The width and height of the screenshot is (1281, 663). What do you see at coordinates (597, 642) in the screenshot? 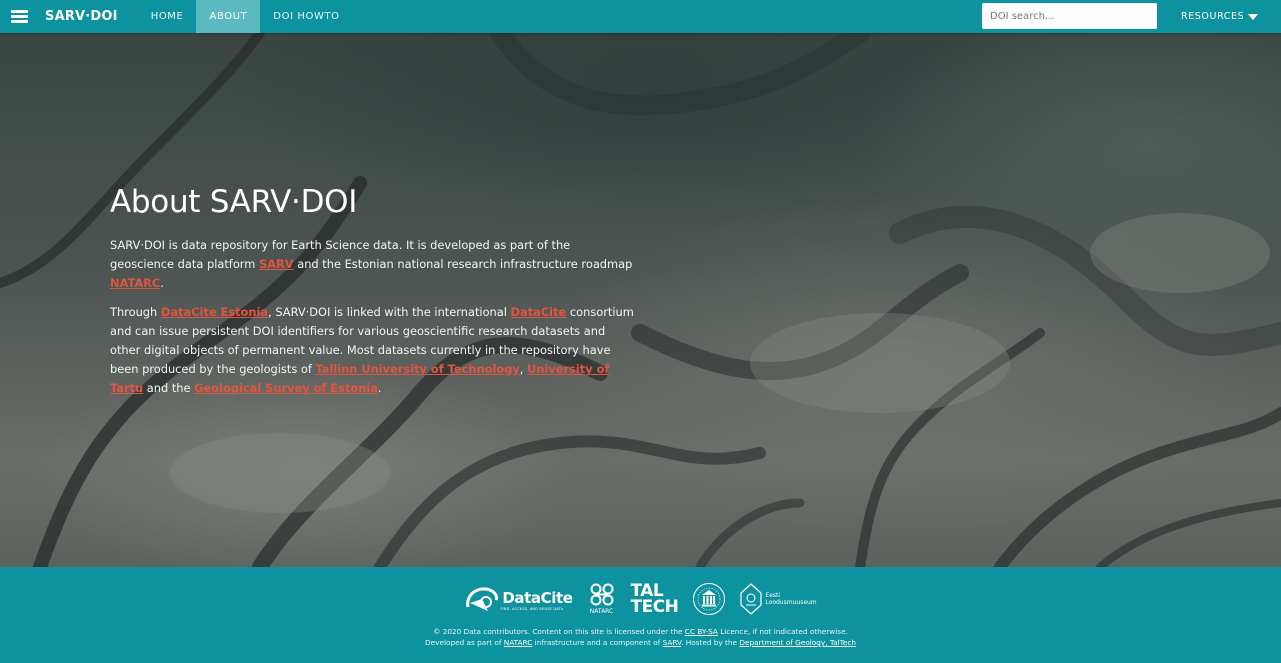
I see `text-span: infrastructure and a component of` at bounding box center [597, 642].